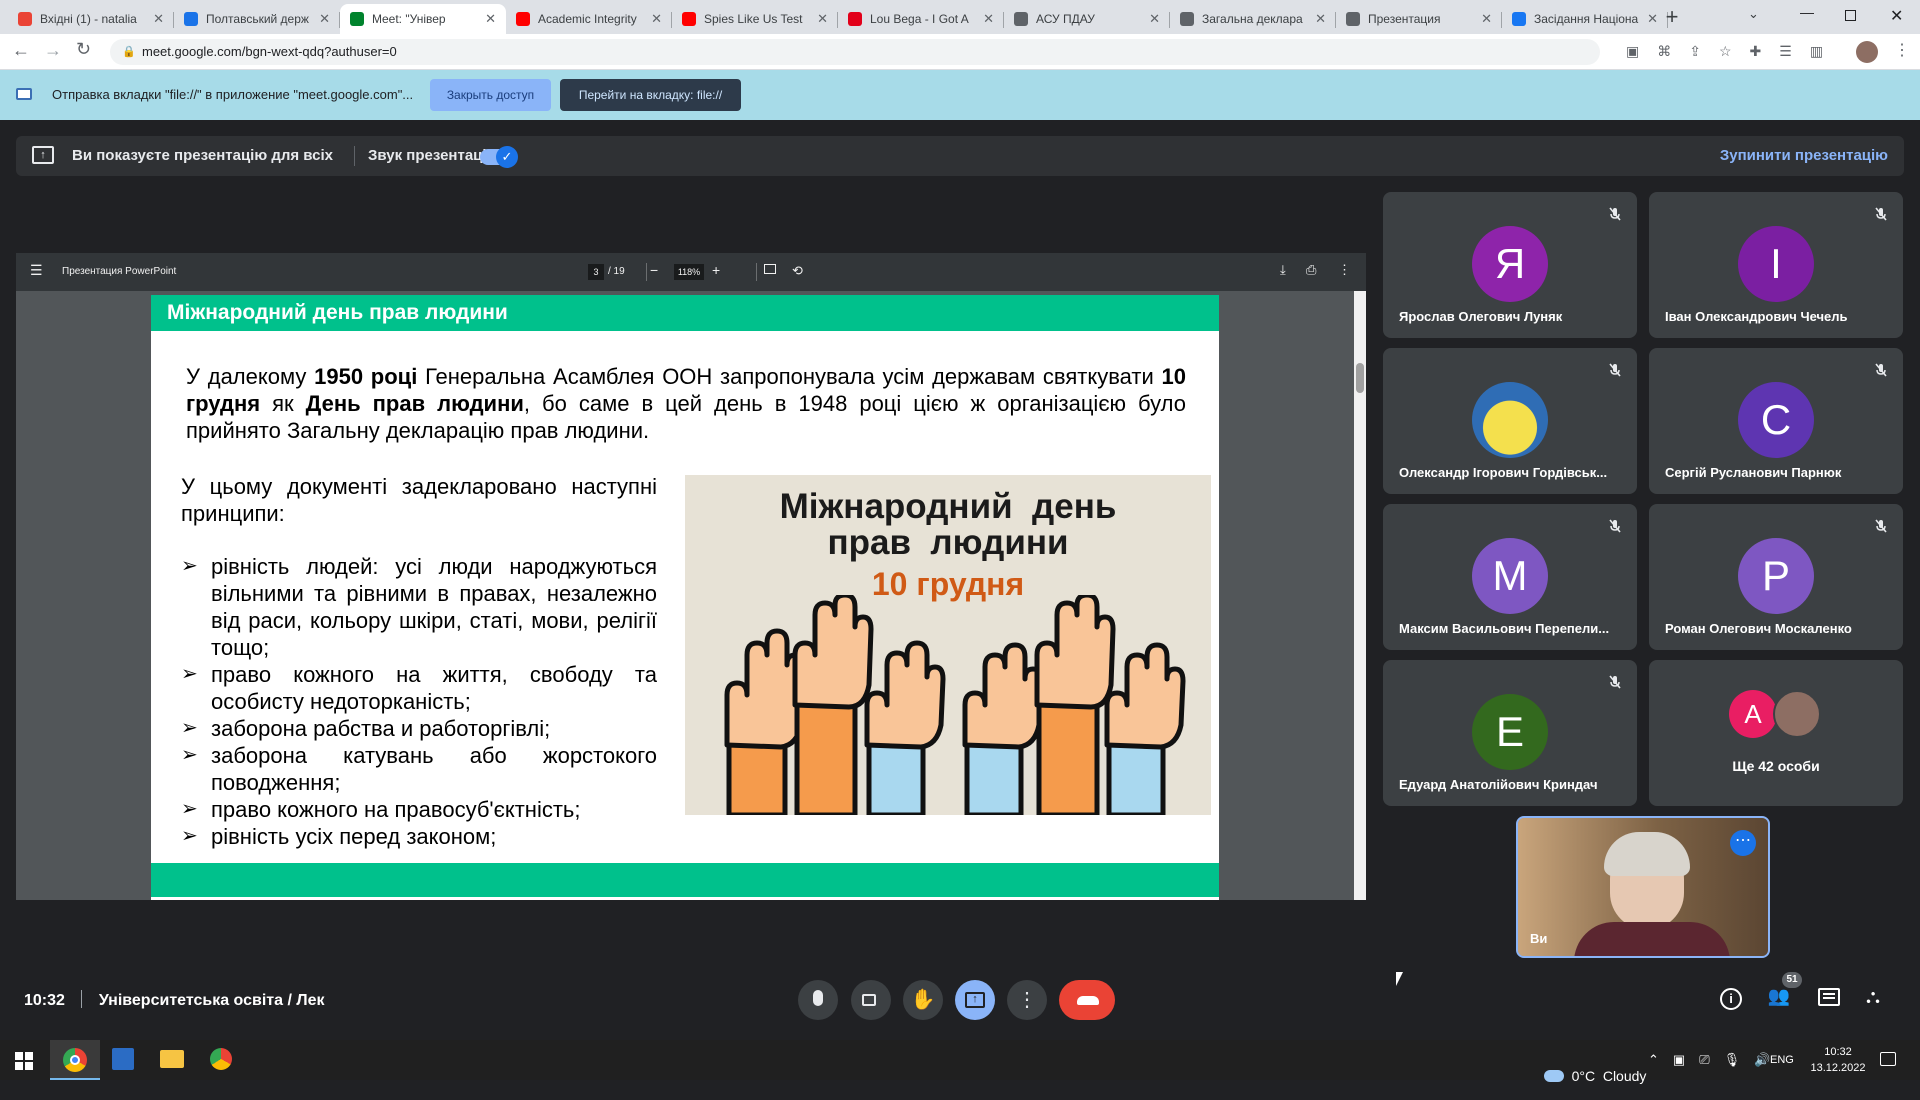 Image resolution: width=1920 pixels, height=1100 pixels. What do you see at coordinates (1807, 12) in the screenshot?
I see `minimize-button: —` at bounding box center [1807, 12].